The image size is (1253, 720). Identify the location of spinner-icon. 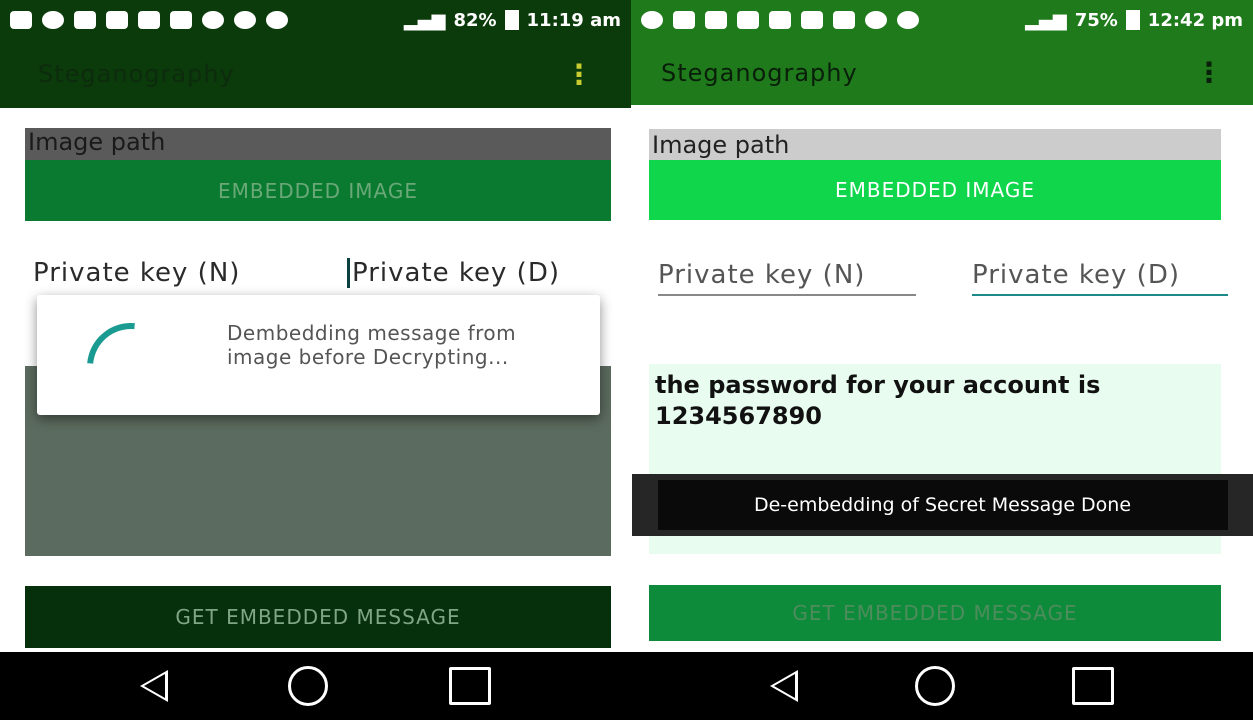
(131, 367).